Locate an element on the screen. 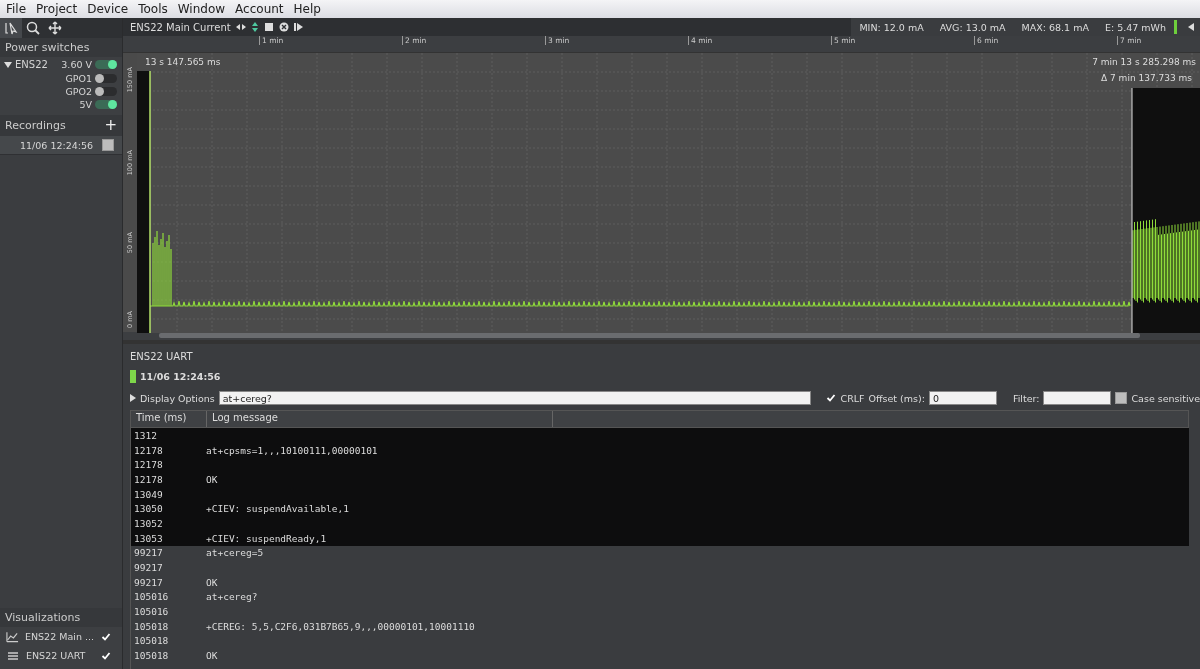 Image resolution: width=1200 pixels, height=669 pixels. stop-icon is located at coordinates (268, 27).